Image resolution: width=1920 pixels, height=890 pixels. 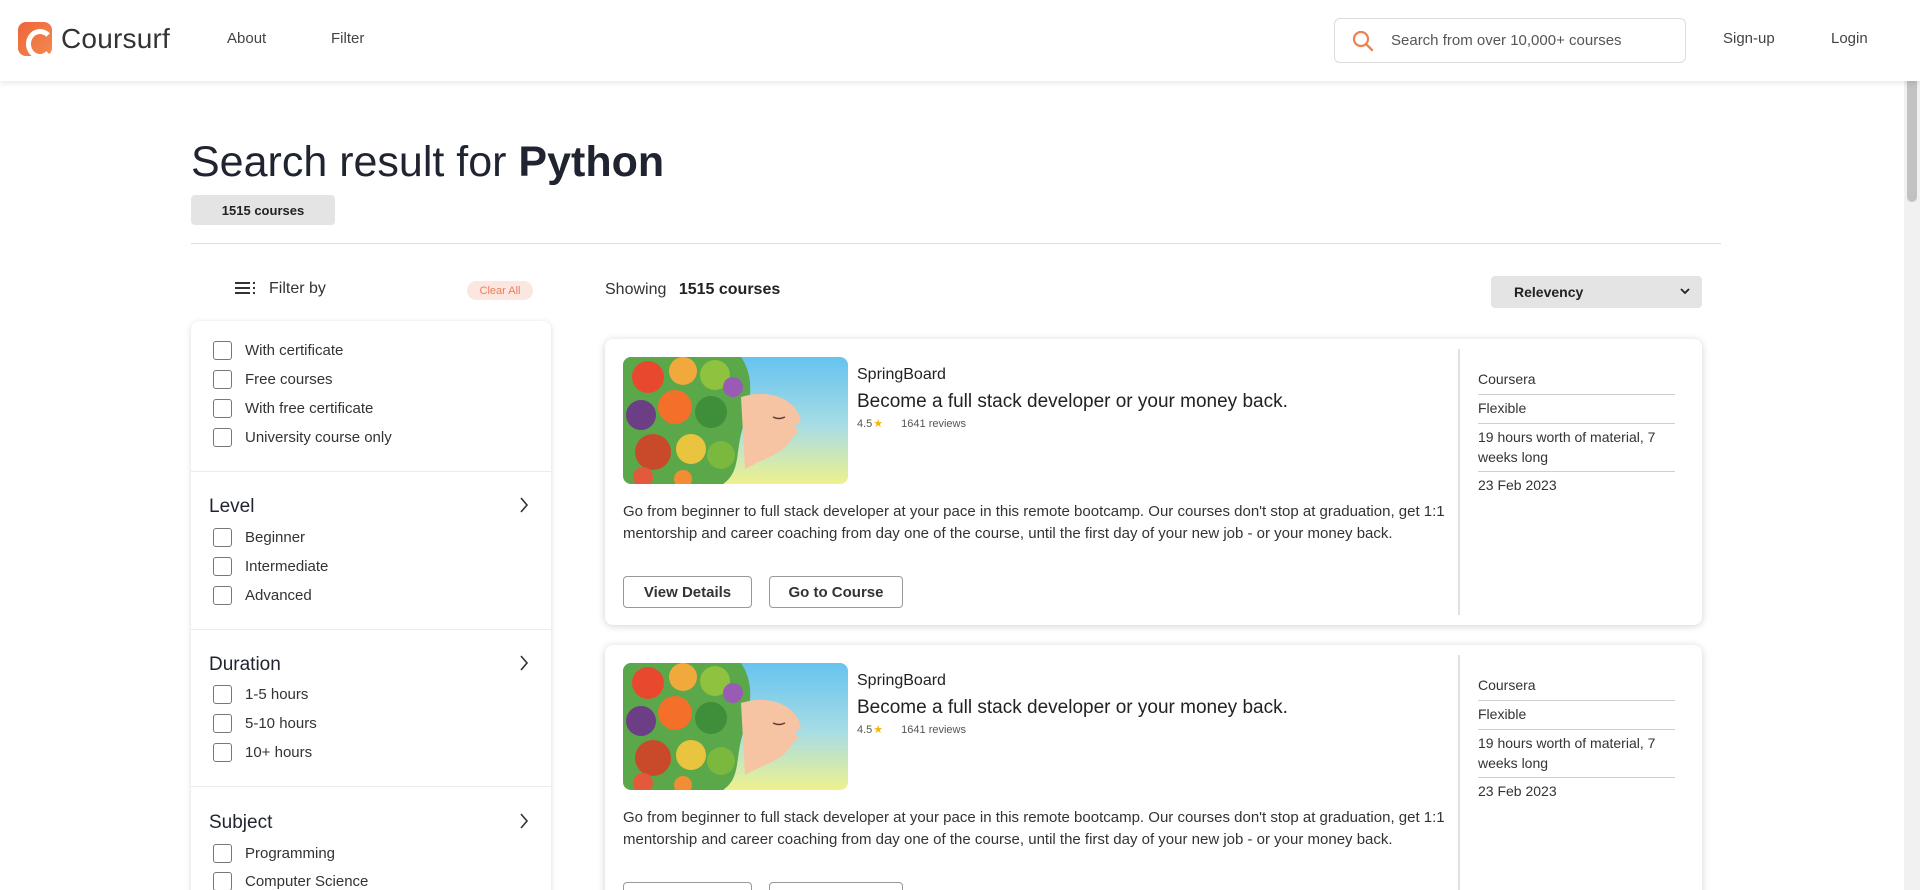 I want to click on search-input: Search from over 10,000+ courses, so click(x=1506, y=40).